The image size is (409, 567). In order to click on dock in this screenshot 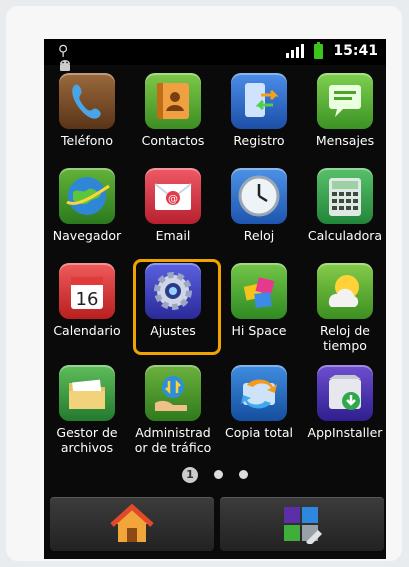, I will do `click(215, 528)`.